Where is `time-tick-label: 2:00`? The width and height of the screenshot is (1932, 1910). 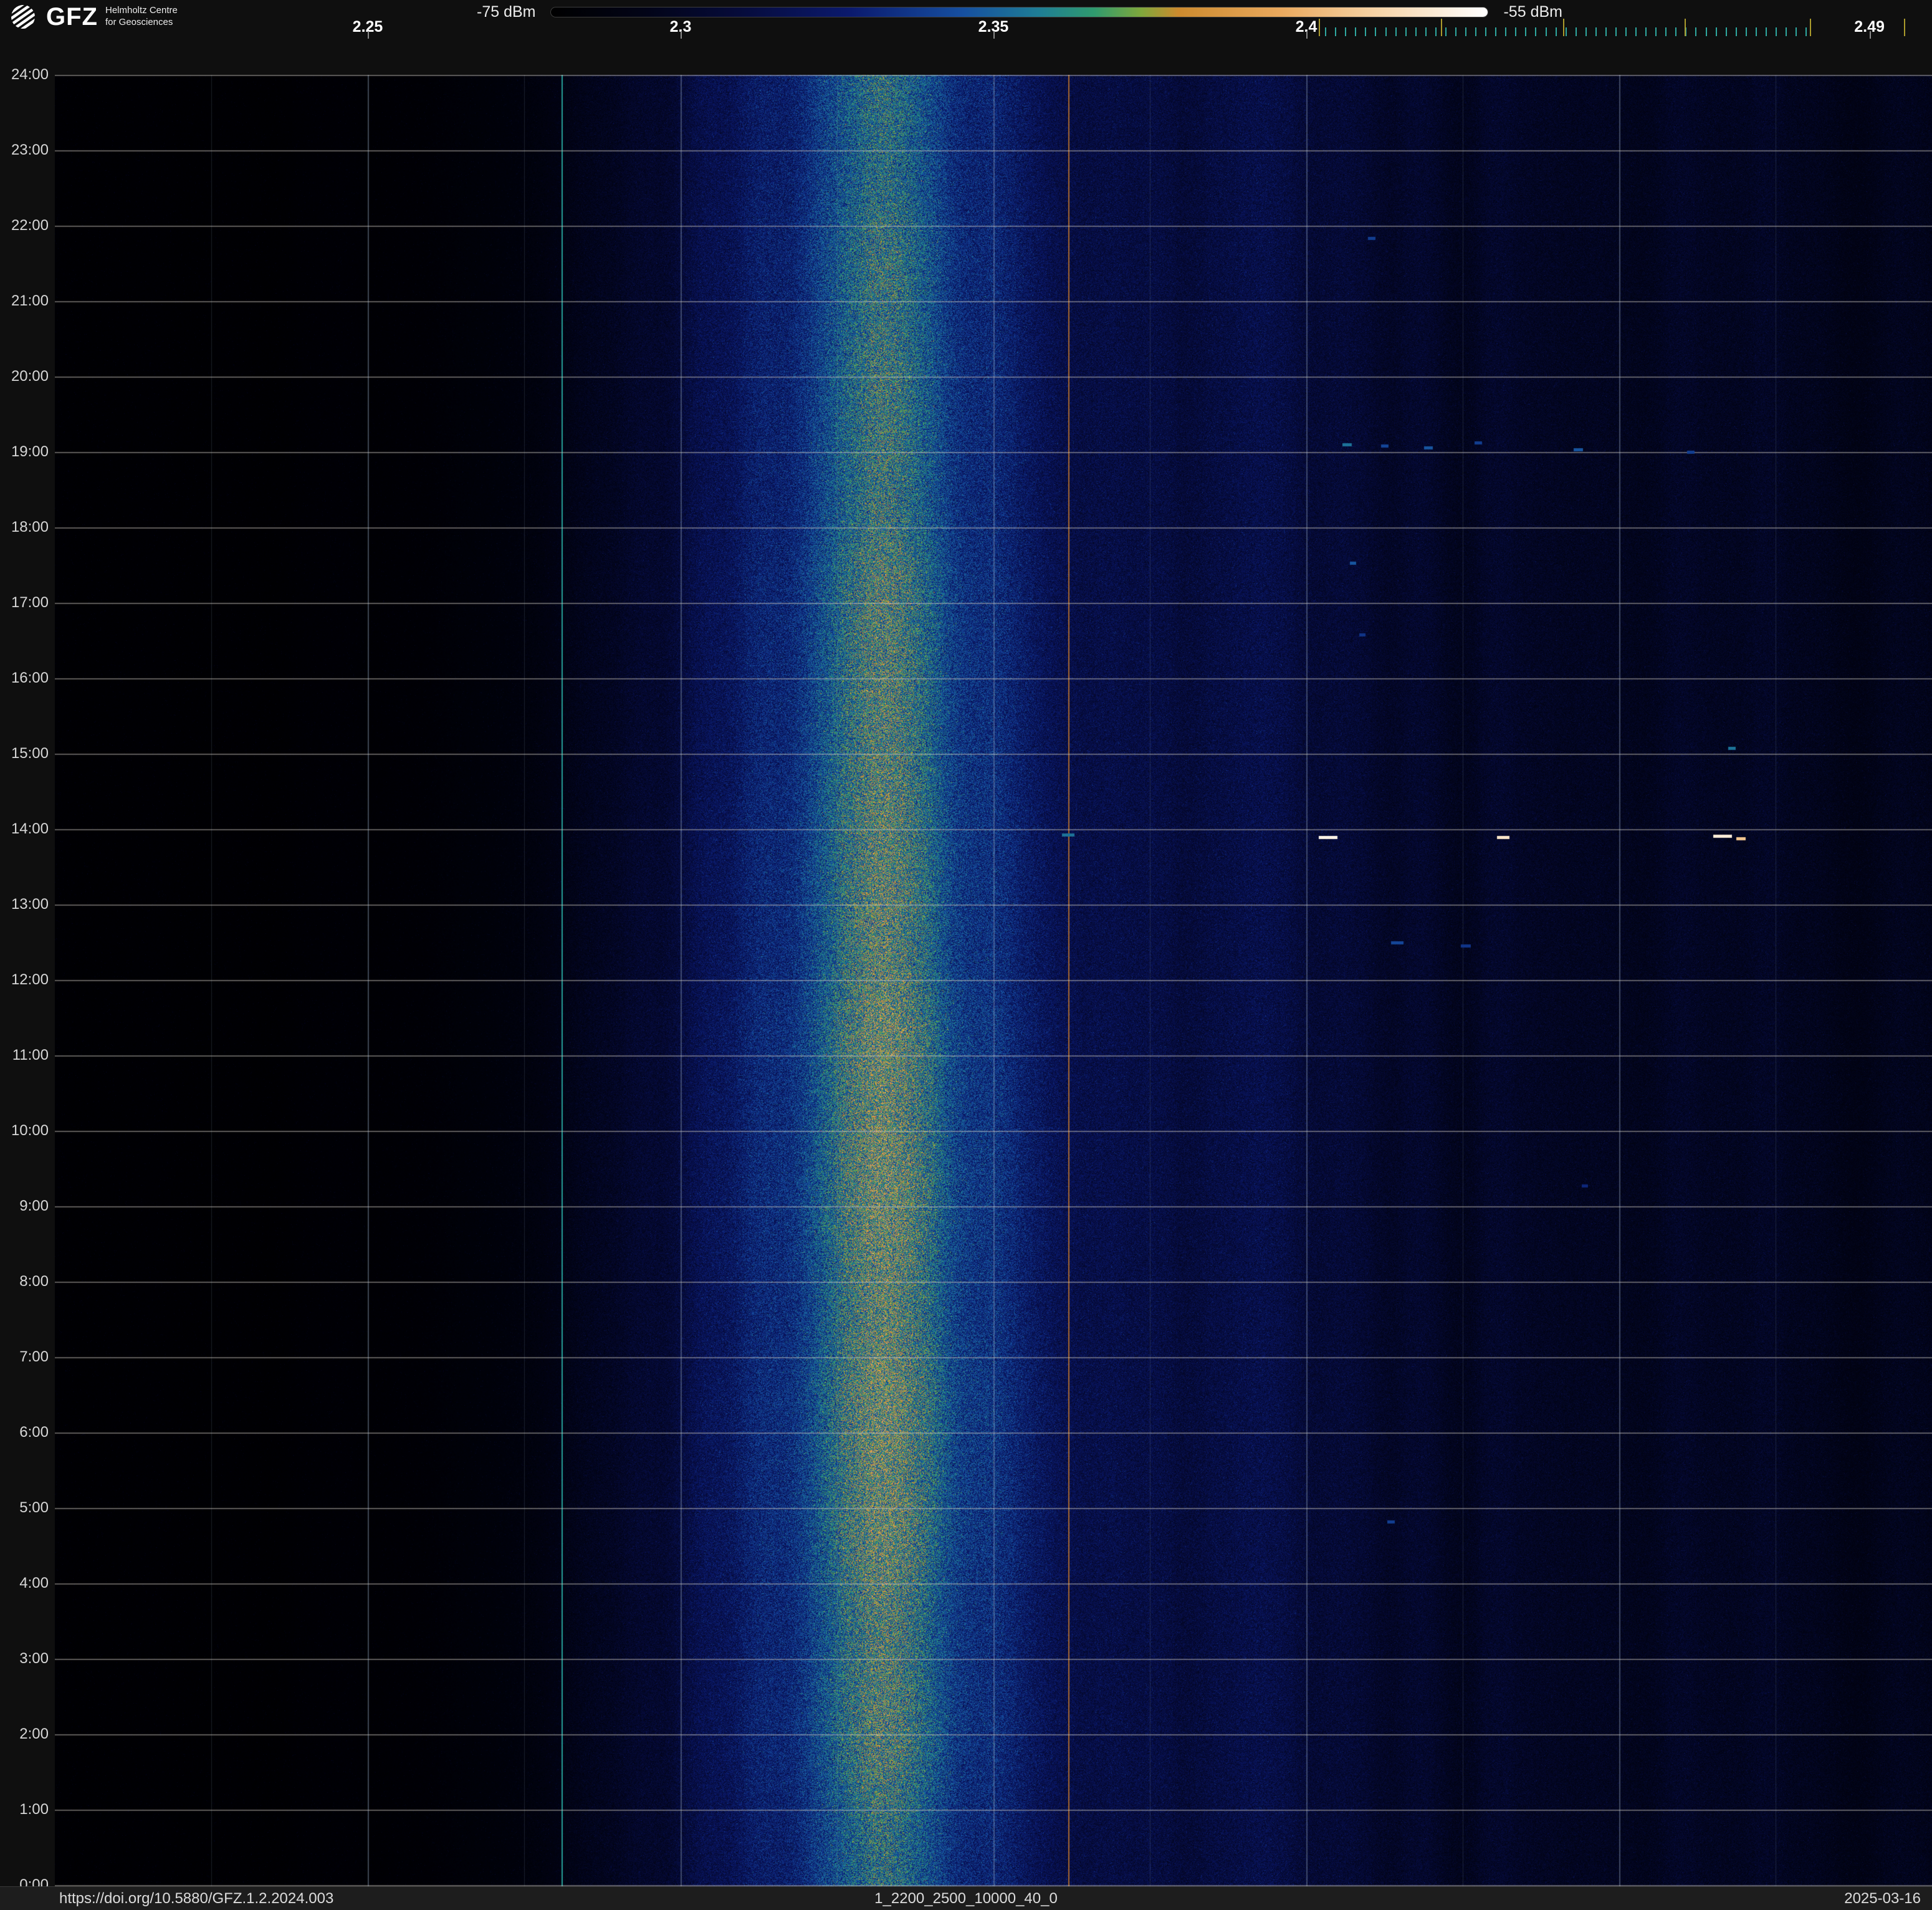 time-tick-label: 2:00 is located at coordinates (34, 1733).